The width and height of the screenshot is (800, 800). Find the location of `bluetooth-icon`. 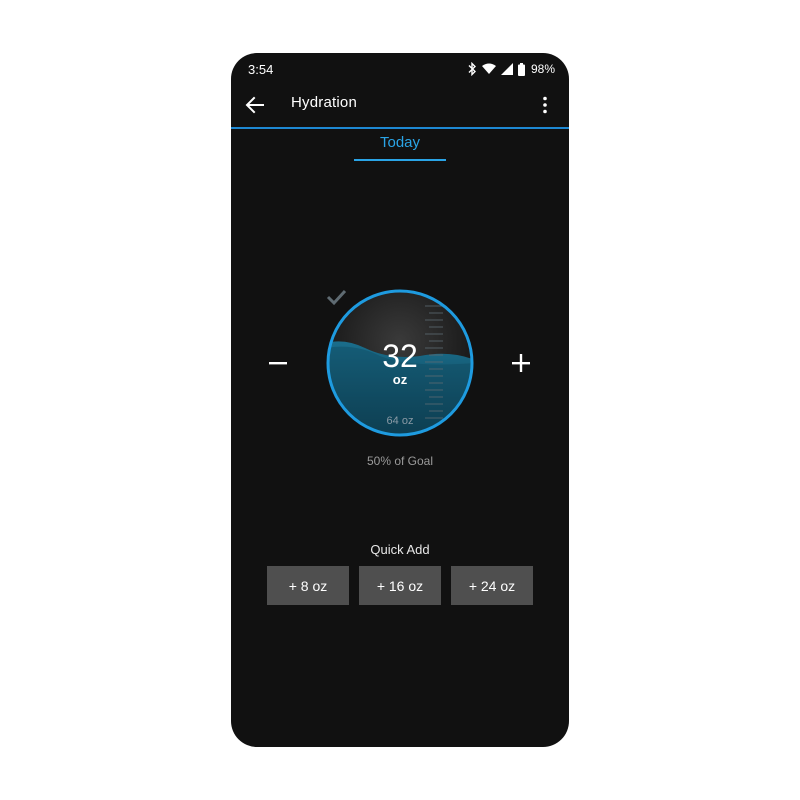

bluetooth-icon is located at coordinates (472, 69).